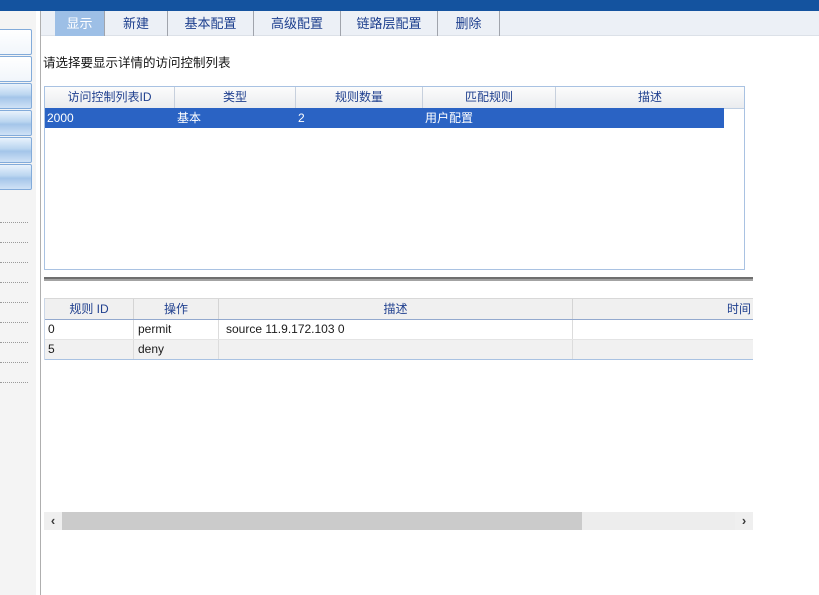 The image size is (819, 595). Describe the element at coordinates (135, 23) in the screenshot. I see `tab-new: 新建` at that location.